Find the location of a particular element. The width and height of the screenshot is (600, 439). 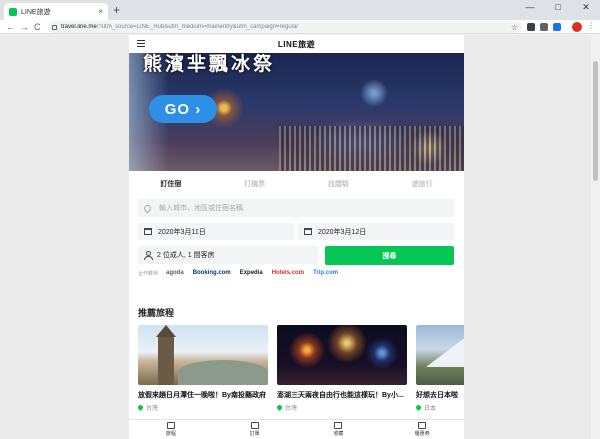

scrollbar-thumb is located at coordinates (595, 121).